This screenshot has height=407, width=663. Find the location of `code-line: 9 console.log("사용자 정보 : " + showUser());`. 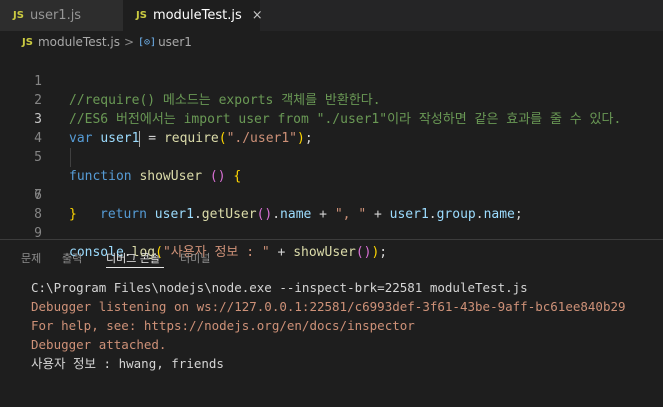

code-line: 9 console.log("사용자 정보 : " + showUser()); is located at coordinates (331, 232).